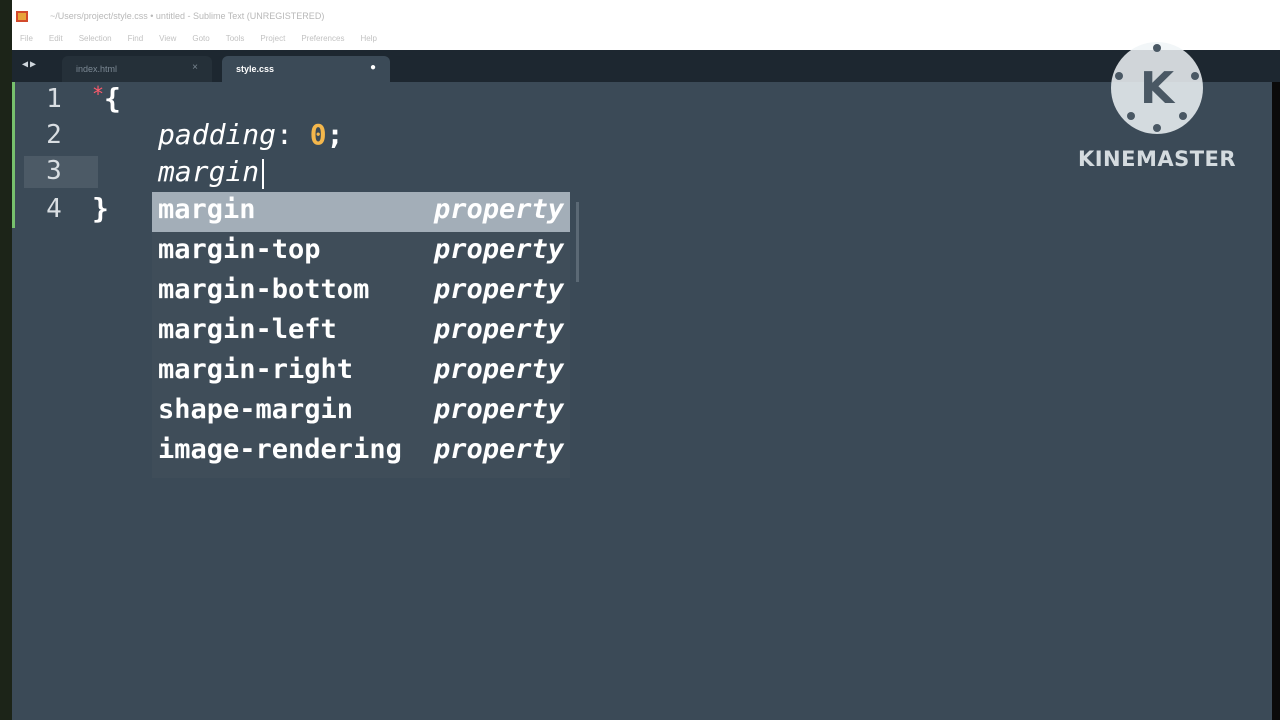 The height and width of the screenshot is (720, 1280). I want to click on universal-selector: *, so click(98, 94).